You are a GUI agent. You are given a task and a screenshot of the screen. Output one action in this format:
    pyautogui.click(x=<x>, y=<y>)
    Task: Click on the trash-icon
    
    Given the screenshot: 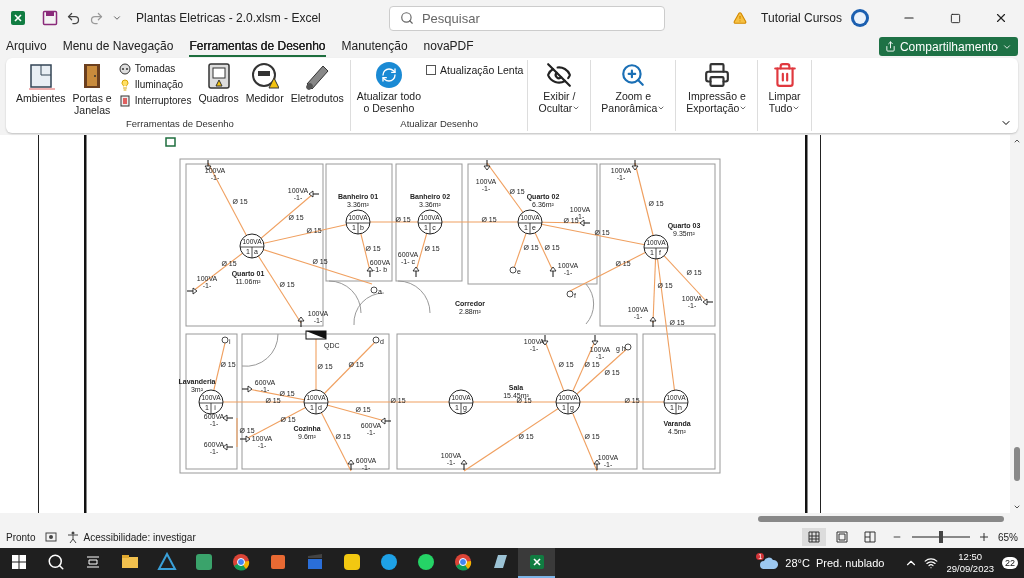 What is the action you would take?
    pyautogui.click(x=784, y=74)
    